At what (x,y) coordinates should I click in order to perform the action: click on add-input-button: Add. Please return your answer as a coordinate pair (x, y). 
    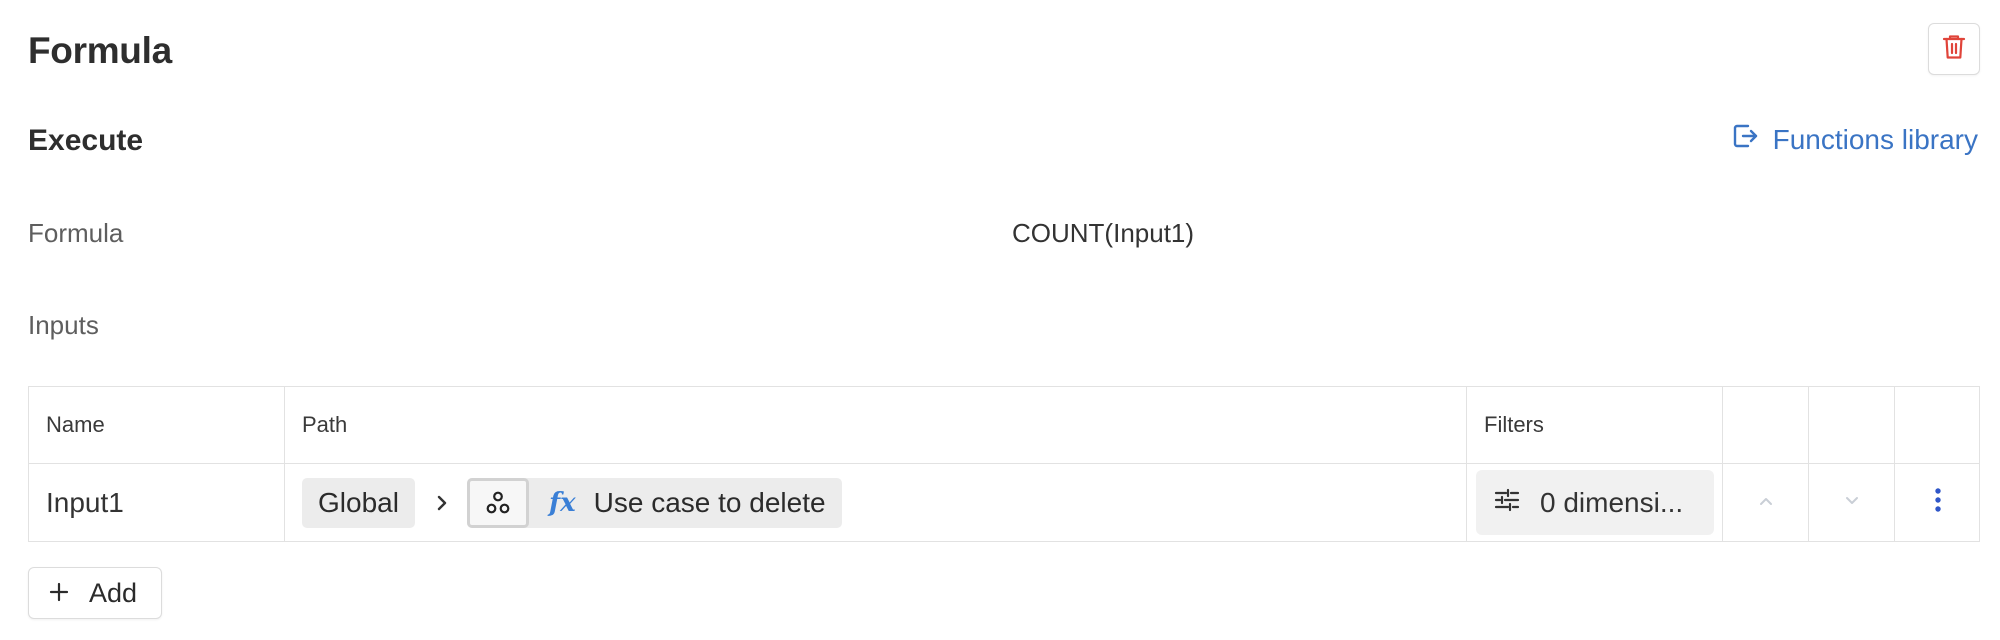
    Looking at the image, I should click on (95, 593).